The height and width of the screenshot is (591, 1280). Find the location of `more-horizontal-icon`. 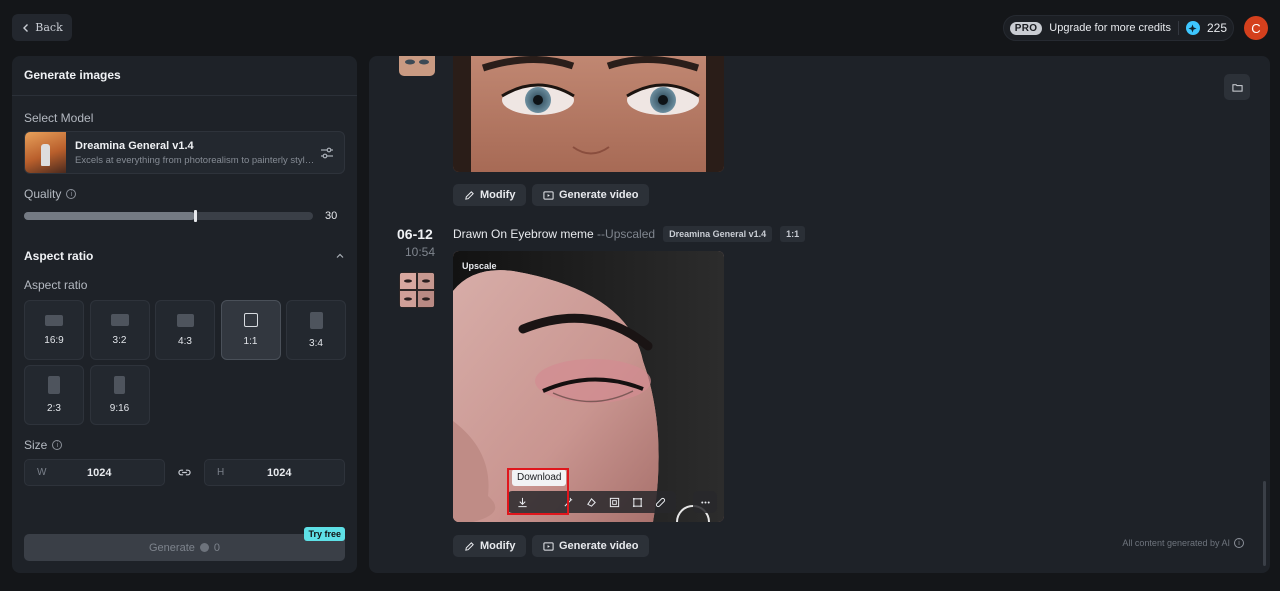

more-horizontal-icon is located at coordinates (705, 502).